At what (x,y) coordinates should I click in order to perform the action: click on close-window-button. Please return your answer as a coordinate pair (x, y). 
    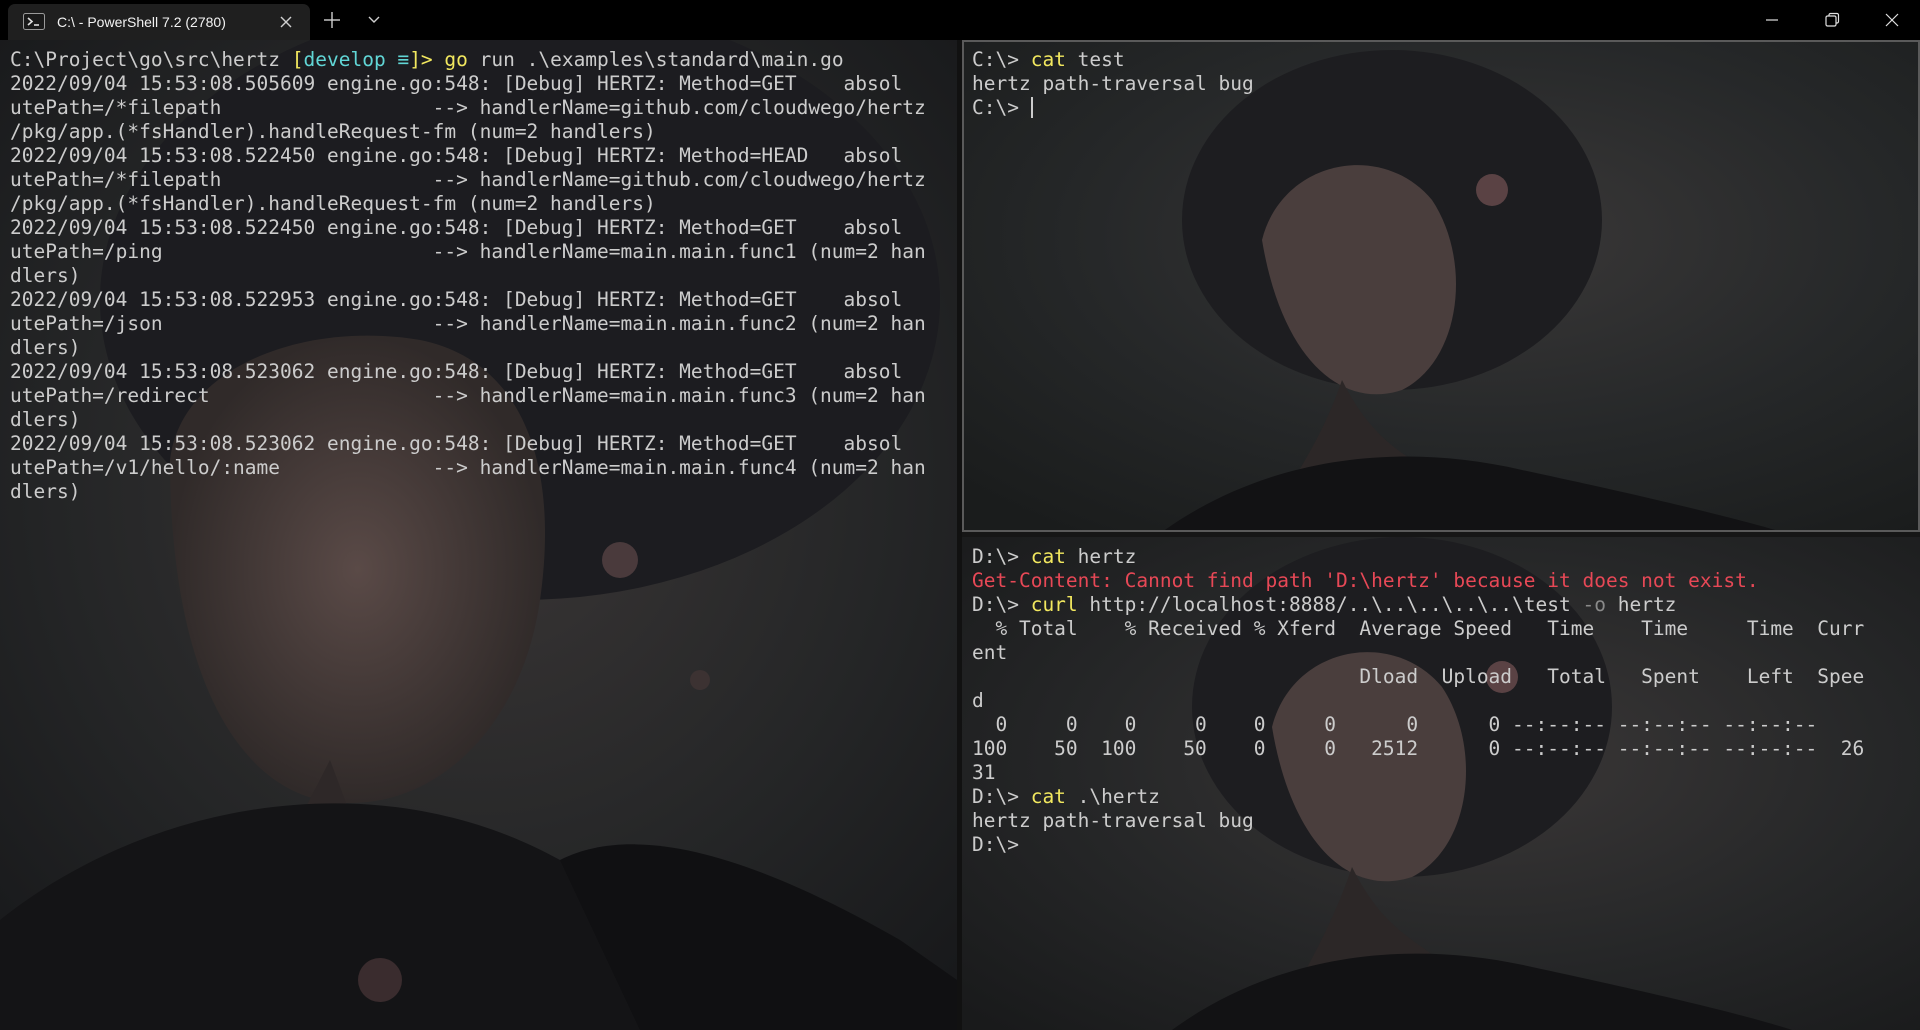
    Looking at the image, I should click on (1892, 20).